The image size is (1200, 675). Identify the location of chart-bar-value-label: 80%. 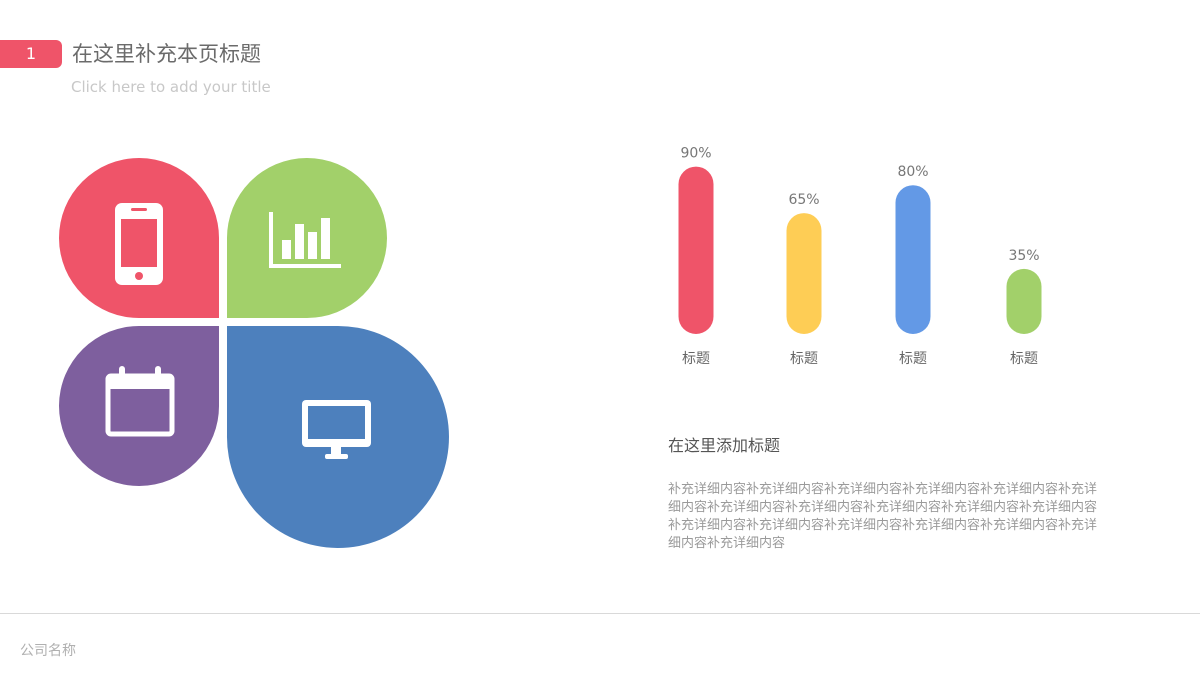
(912, 172).